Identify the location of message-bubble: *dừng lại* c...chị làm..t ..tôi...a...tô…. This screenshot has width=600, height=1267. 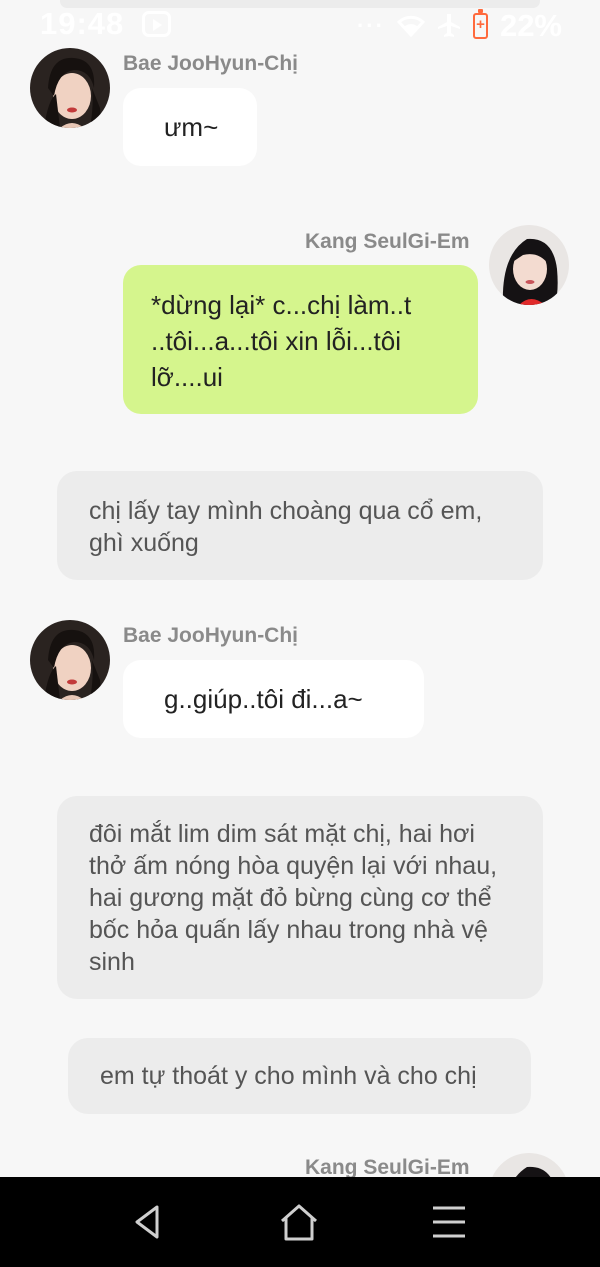
(300, 339).